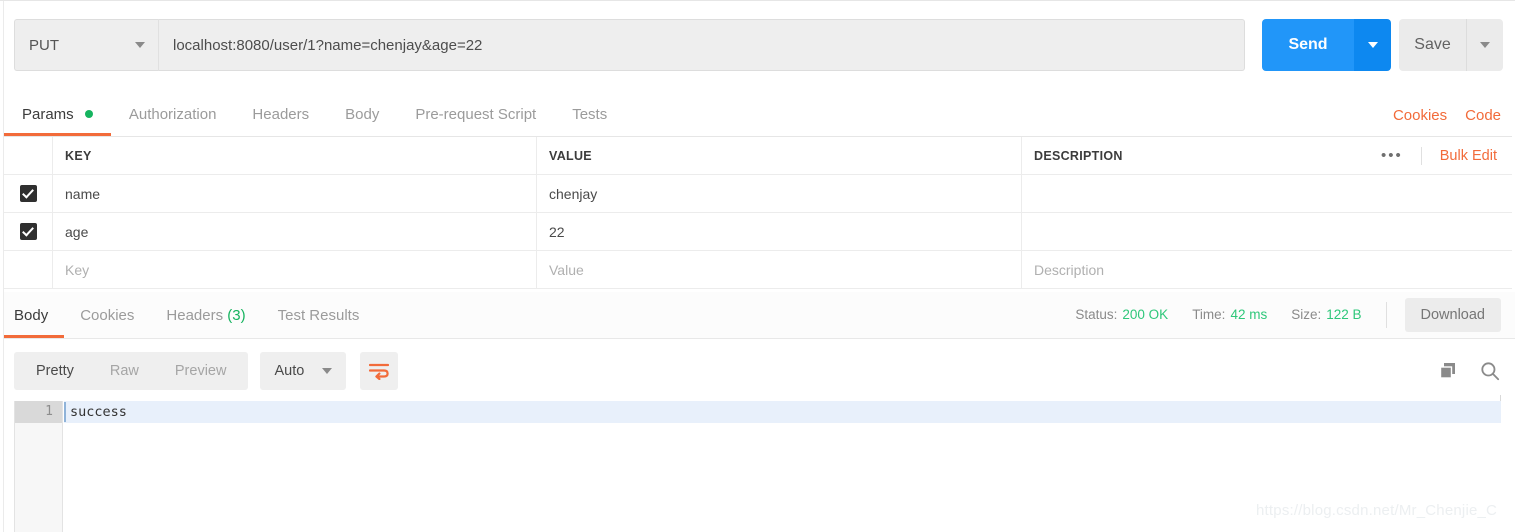 The height and width of the screenshot is (532, 1515). I want to click on header-description-cell: DESCRIPTION ••• Bulk Edit, so click(1267, 155).